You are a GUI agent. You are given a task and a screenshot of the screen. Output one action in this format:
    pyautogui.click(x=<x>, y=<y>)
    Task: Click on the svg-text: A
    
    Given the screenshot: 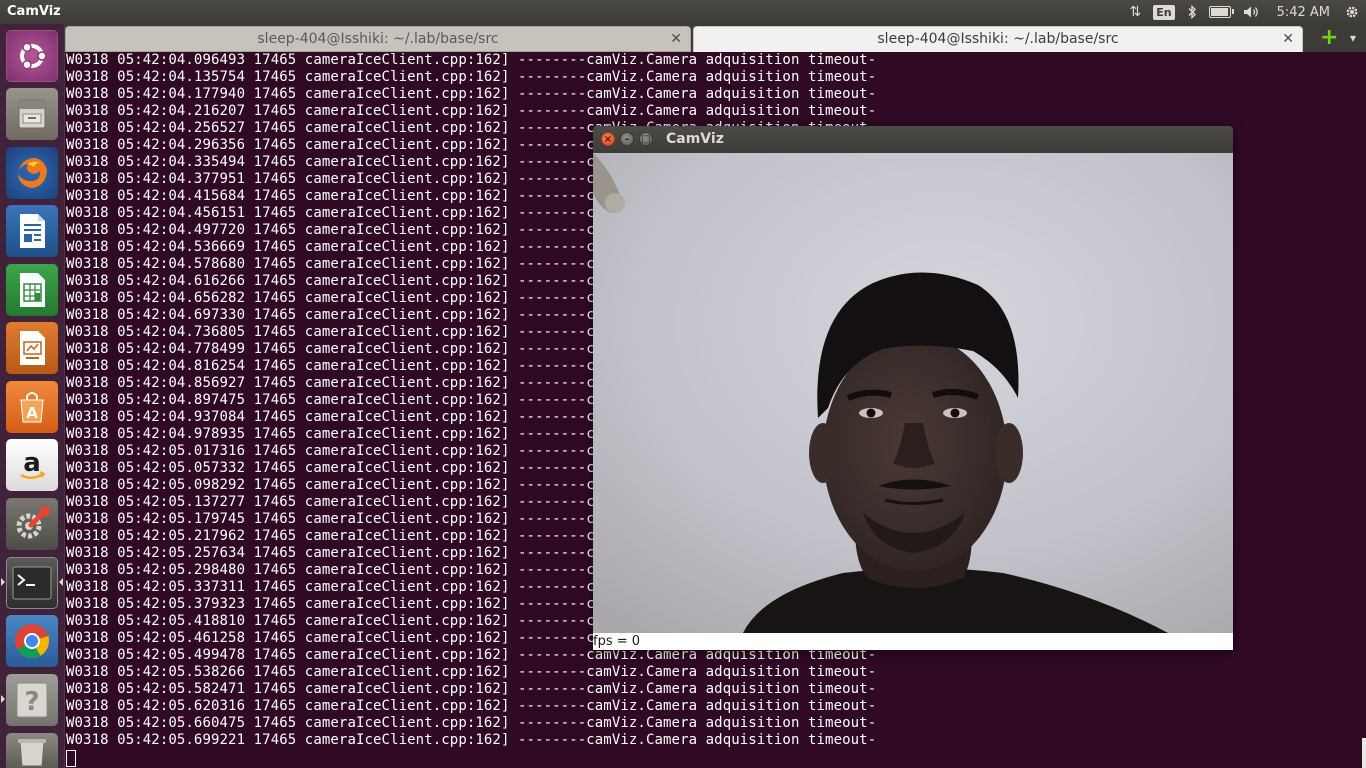 What is the action you would take?
    pyautogui.click(x=32, y=413)
    